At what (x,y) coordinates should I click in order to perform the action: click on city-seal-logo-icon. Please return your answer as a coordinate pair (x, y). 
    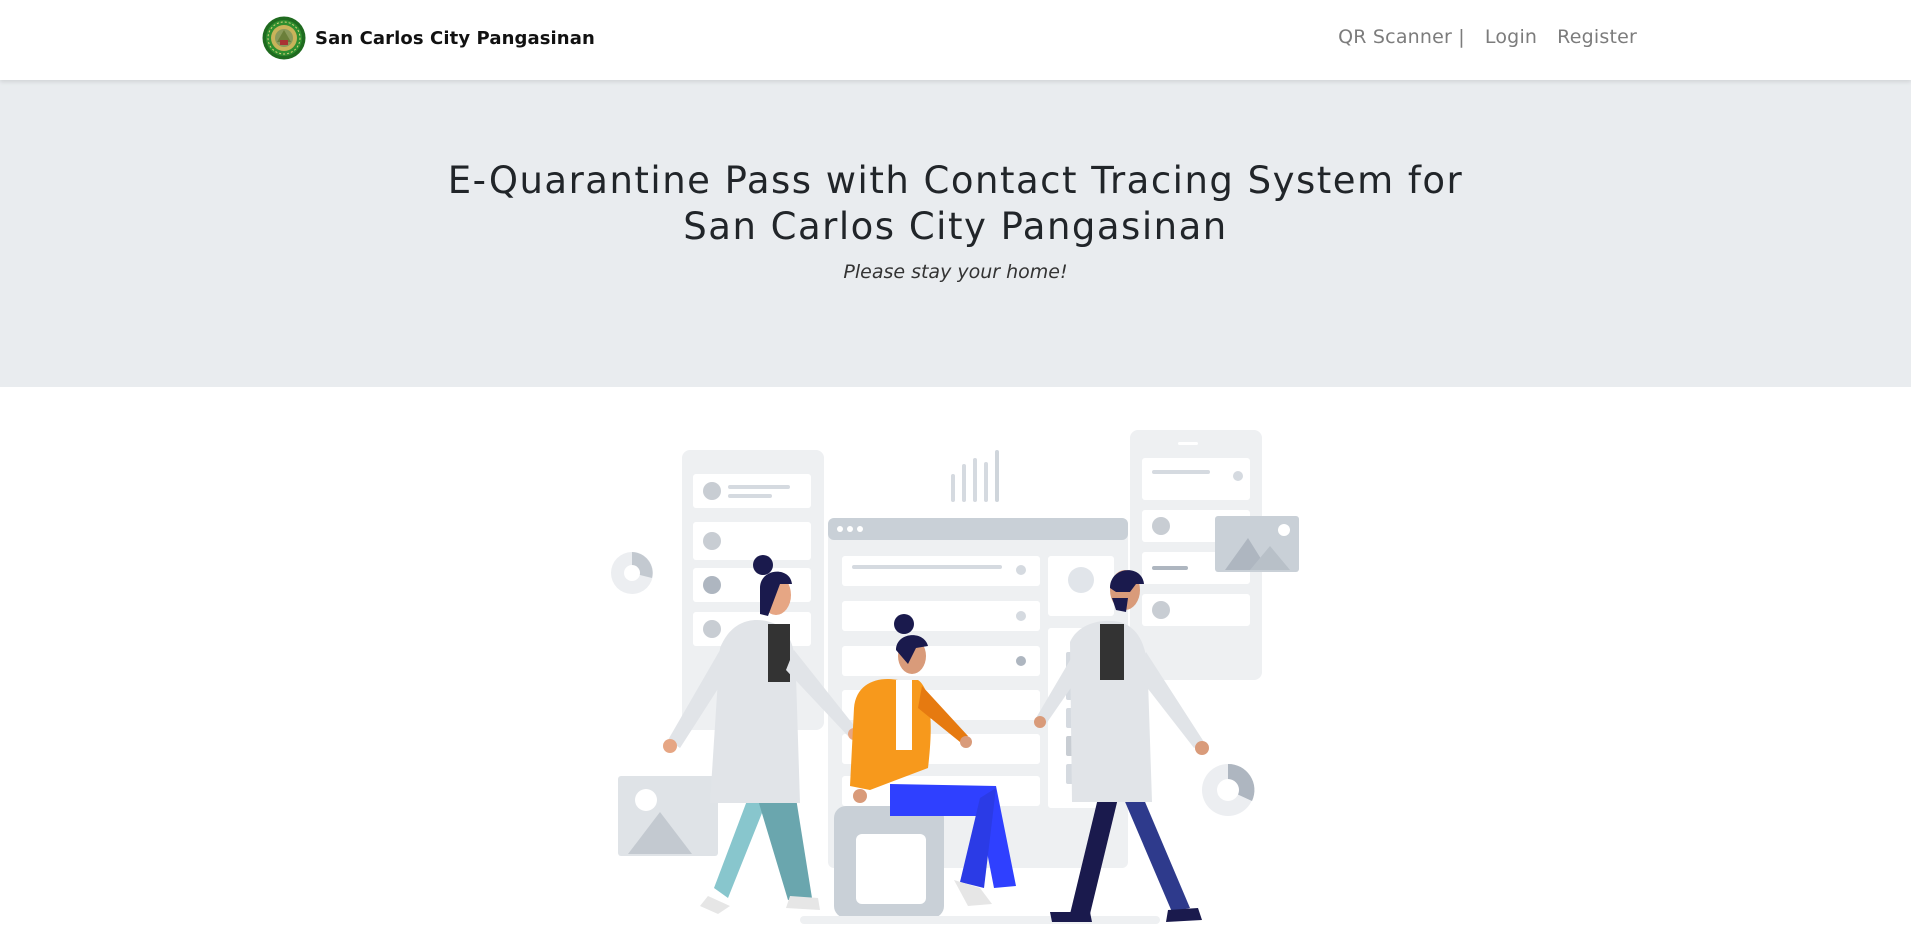
    Looking at the image, I should click on (284, 38).